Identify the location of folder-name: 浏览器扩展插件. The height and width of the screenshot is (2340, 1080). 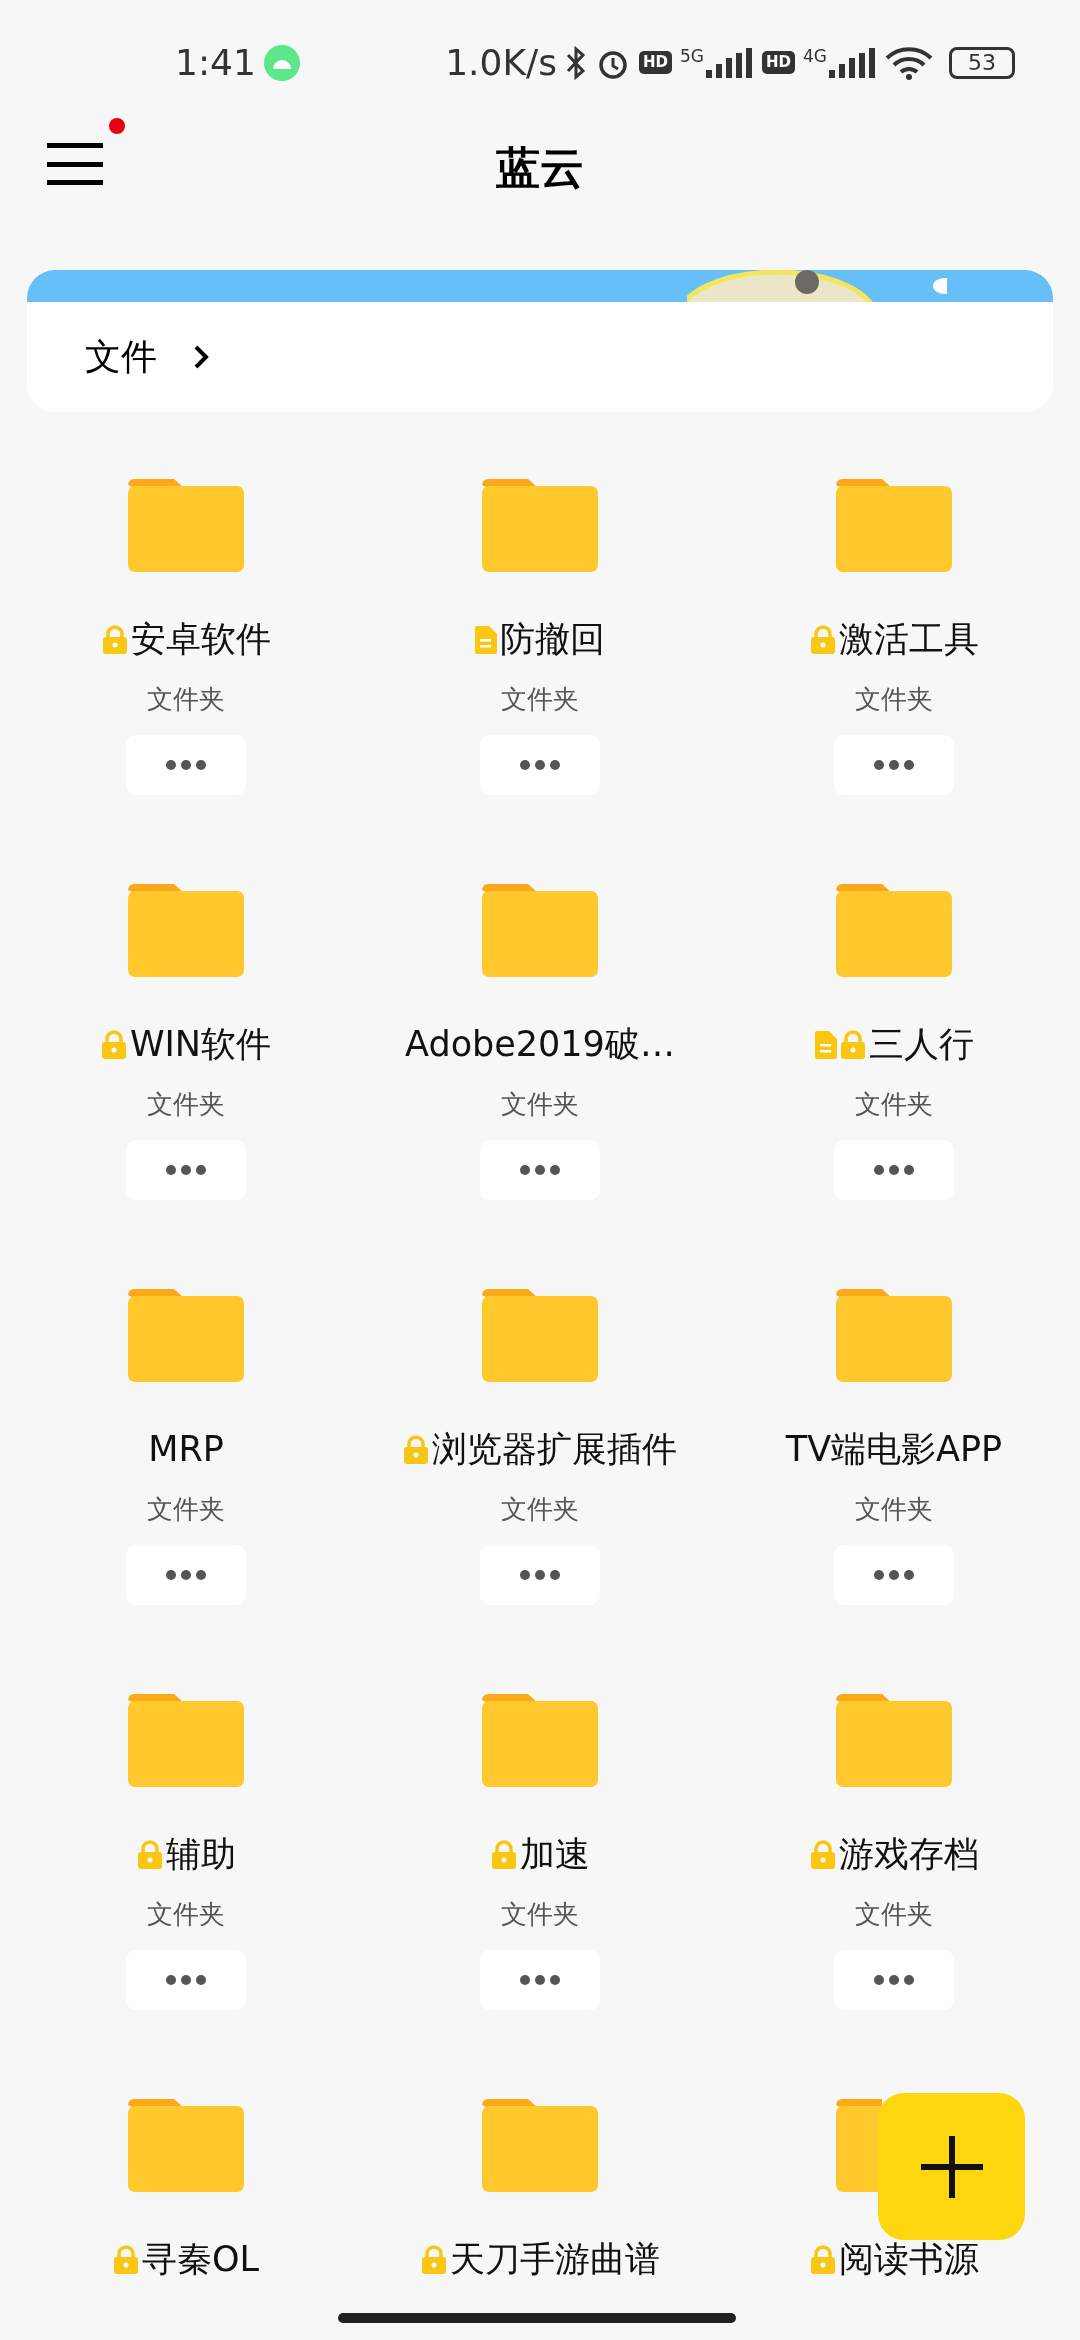
(554, 1450).